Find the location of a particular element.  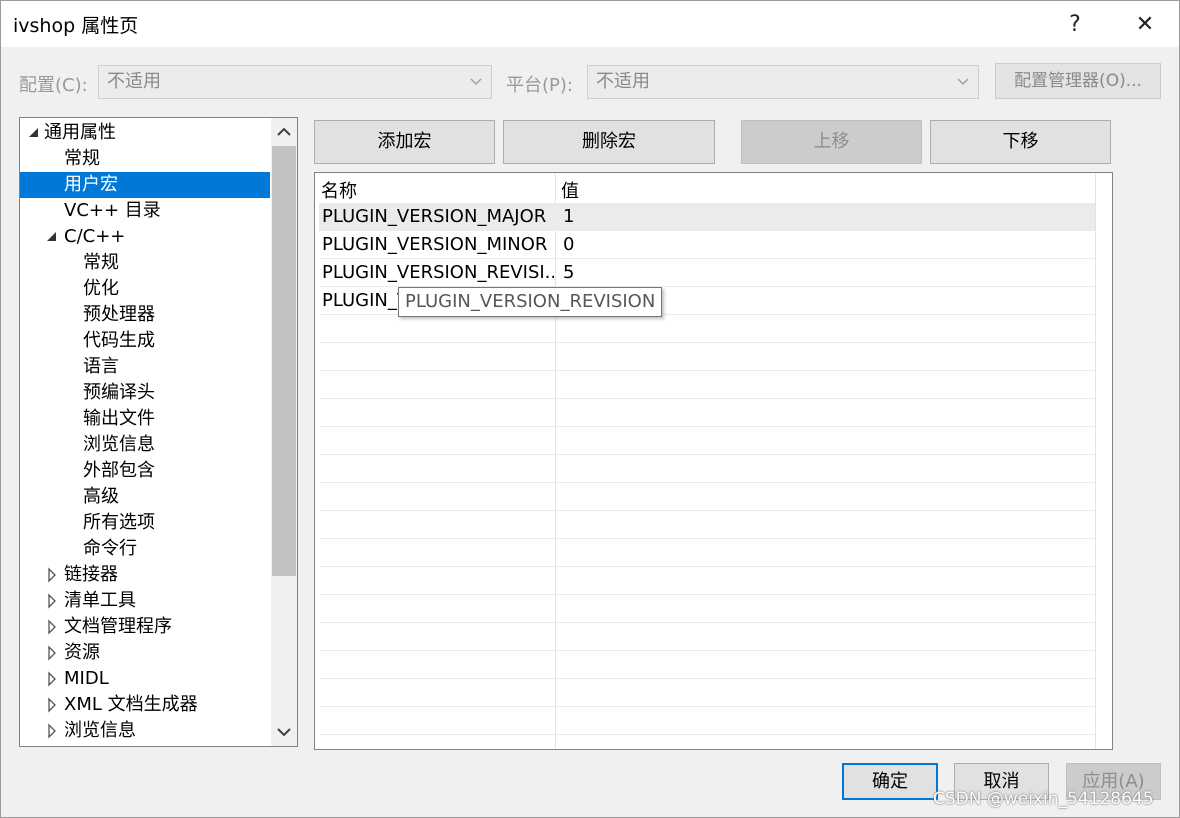

tree-item: 输出文件 is located at coordinates (145, 419).